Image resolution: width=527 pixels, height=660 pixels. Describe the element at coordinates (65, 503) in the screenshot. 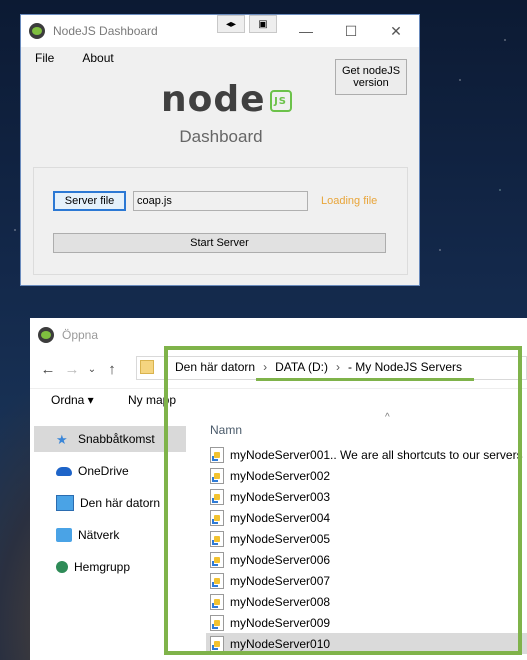

I see `computer-icon` at that location.